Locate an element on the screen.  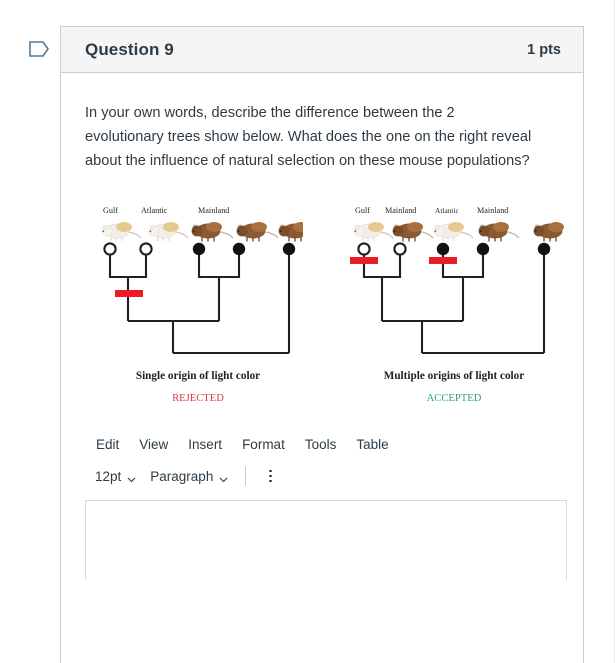
left-tree-verdict: REJECTED is located at coordinates (198, 398).